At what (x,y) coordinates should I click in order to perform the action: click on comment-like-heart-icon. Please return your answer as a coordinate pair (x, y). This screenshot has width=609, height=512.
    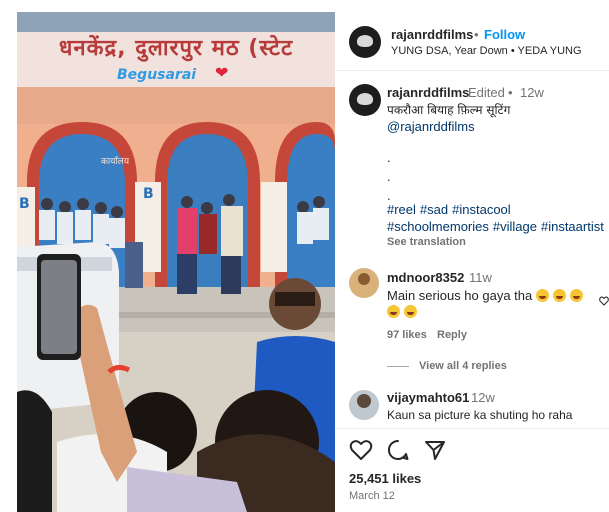
    Looking at the image, I should click on (604, 301).